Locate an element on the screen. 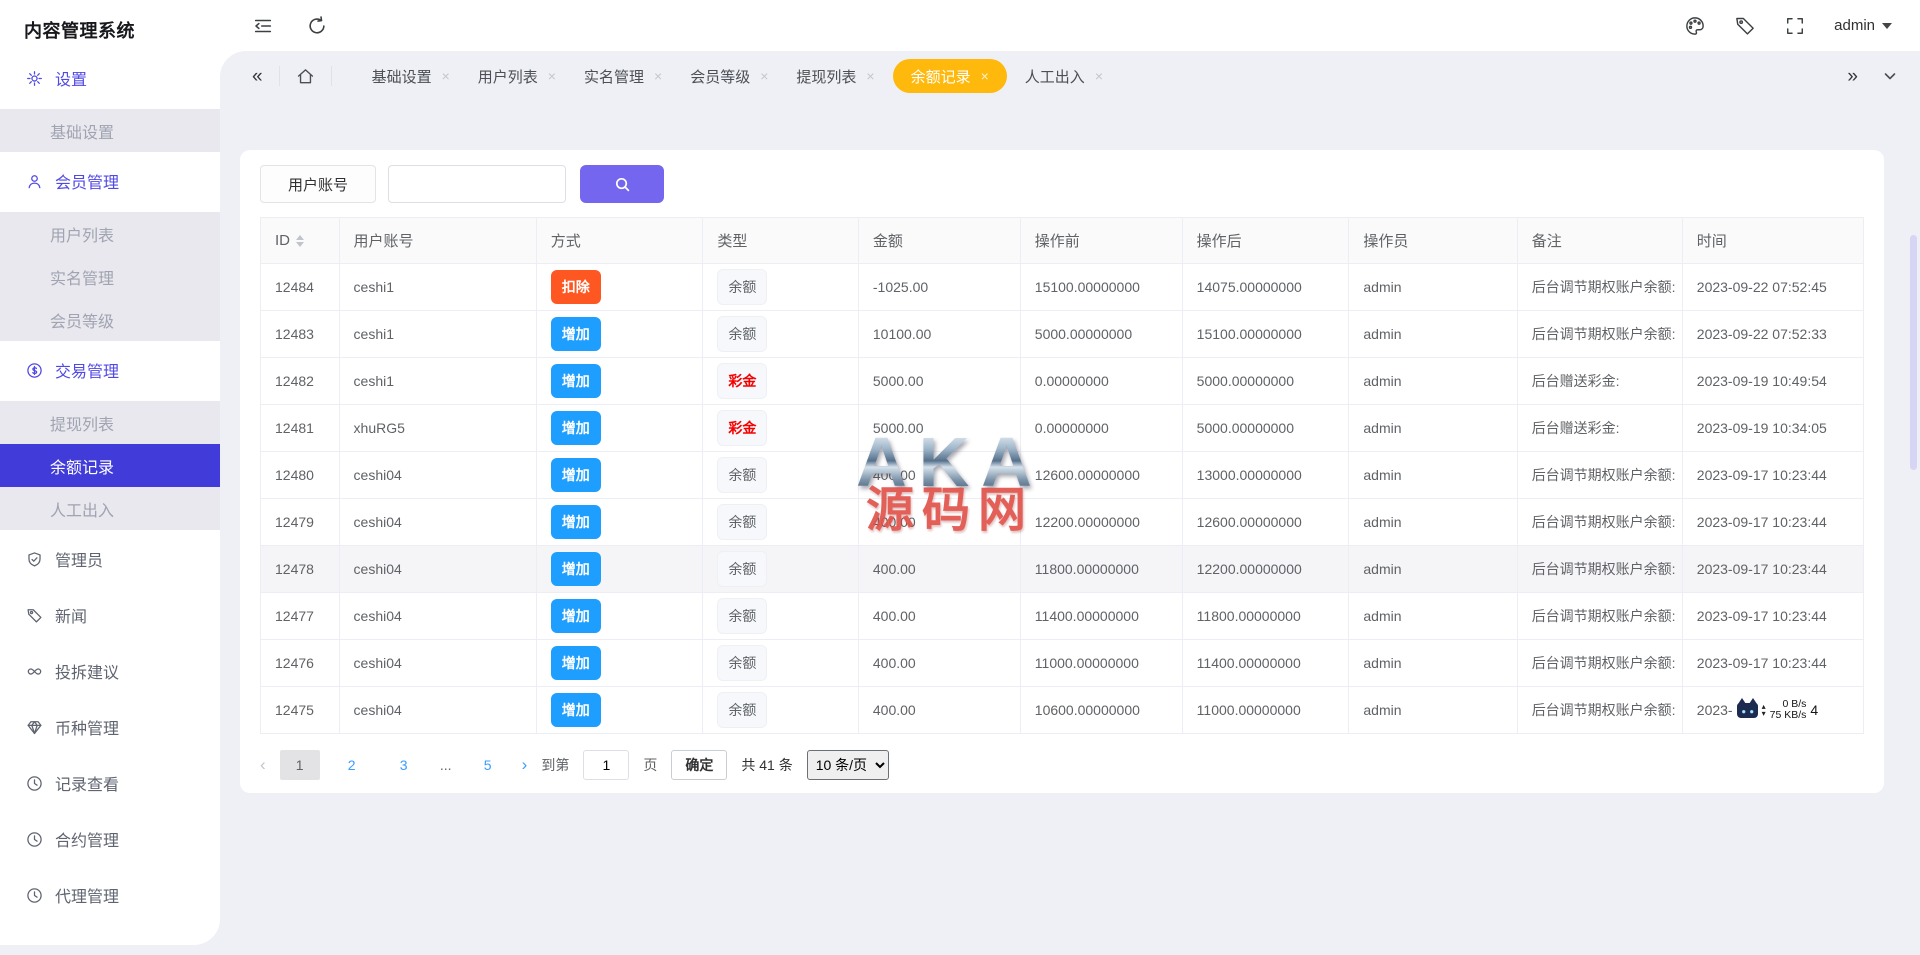 The width and height of the screenshot is (1920, 955). sidebar-item-realname-mgmt: 实名管理 is located at coordinates (110, 276).